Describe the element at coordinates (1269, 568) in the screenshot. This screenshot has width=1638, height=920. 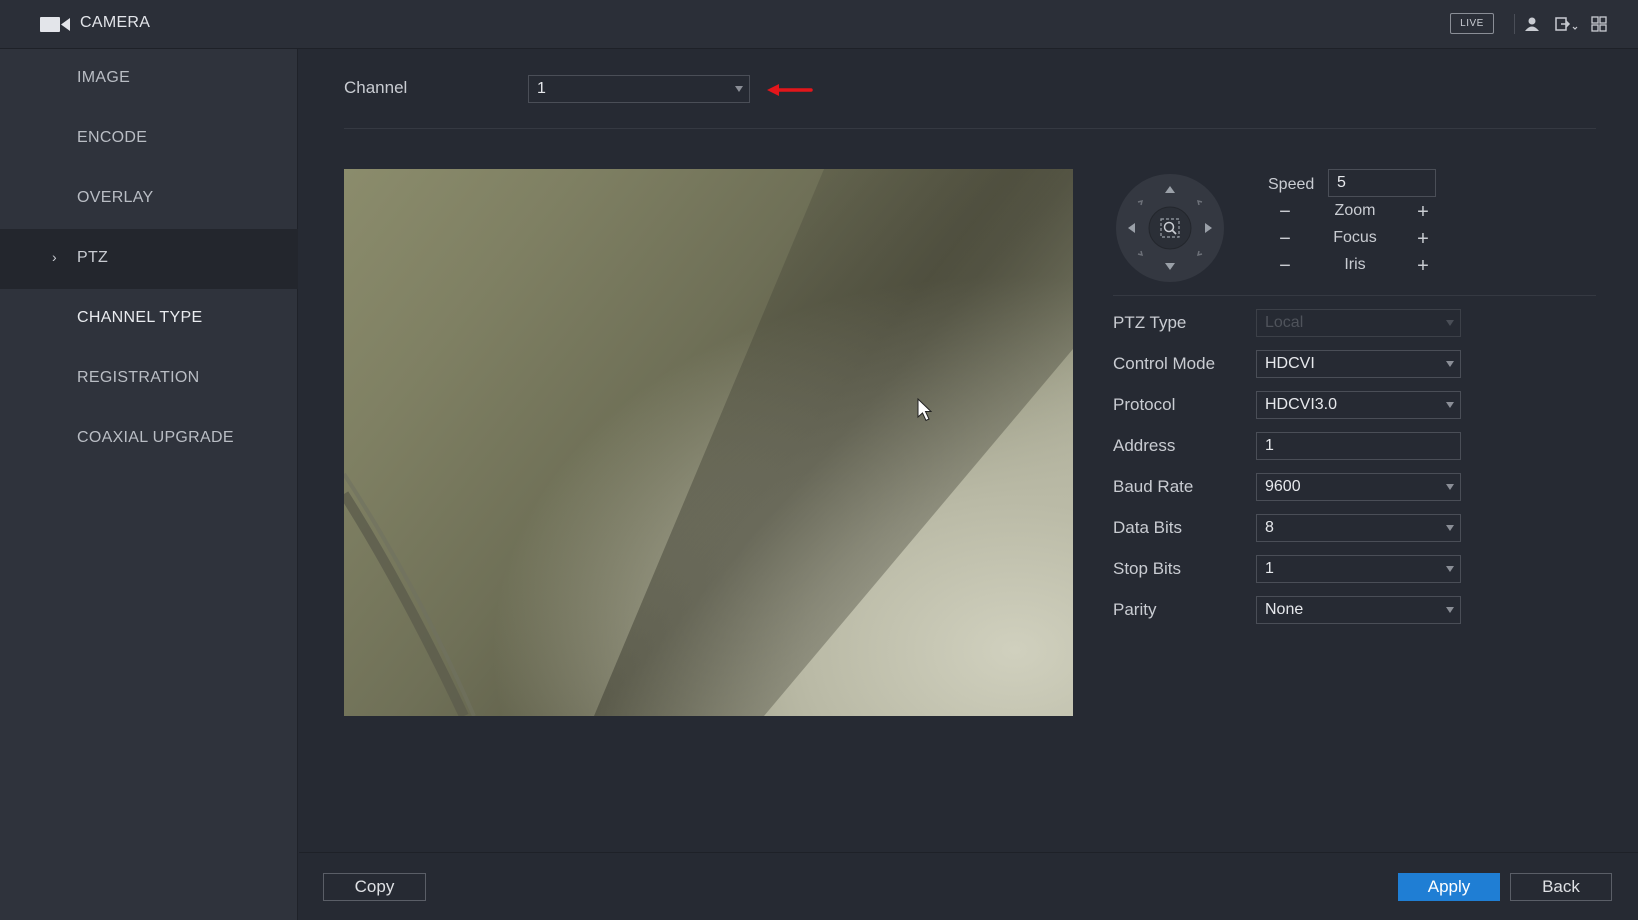
I see `stop-bits-value: 1` at that location.